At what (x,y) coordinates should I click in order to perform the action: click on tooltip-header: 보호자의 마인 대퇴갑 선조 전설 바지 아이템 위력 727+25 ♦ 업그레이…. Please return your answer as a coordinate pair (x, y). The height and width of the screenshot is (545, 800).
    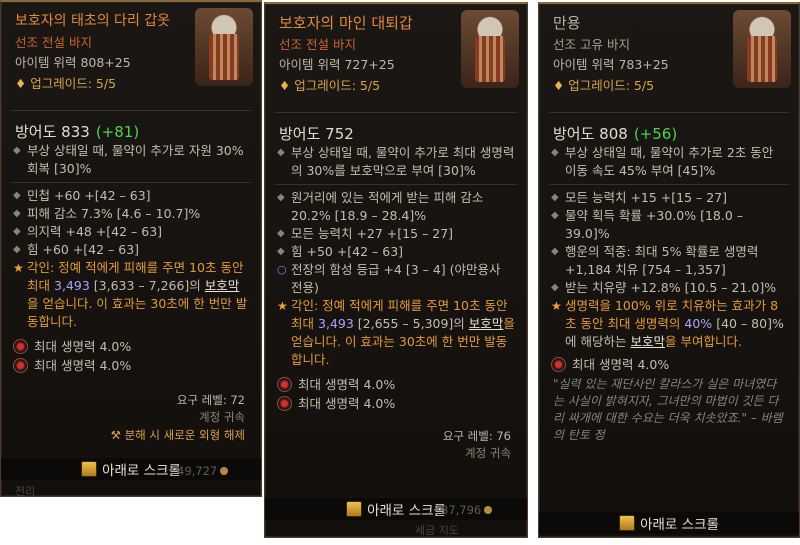
    Looking at the image, I should click on (396, 56).